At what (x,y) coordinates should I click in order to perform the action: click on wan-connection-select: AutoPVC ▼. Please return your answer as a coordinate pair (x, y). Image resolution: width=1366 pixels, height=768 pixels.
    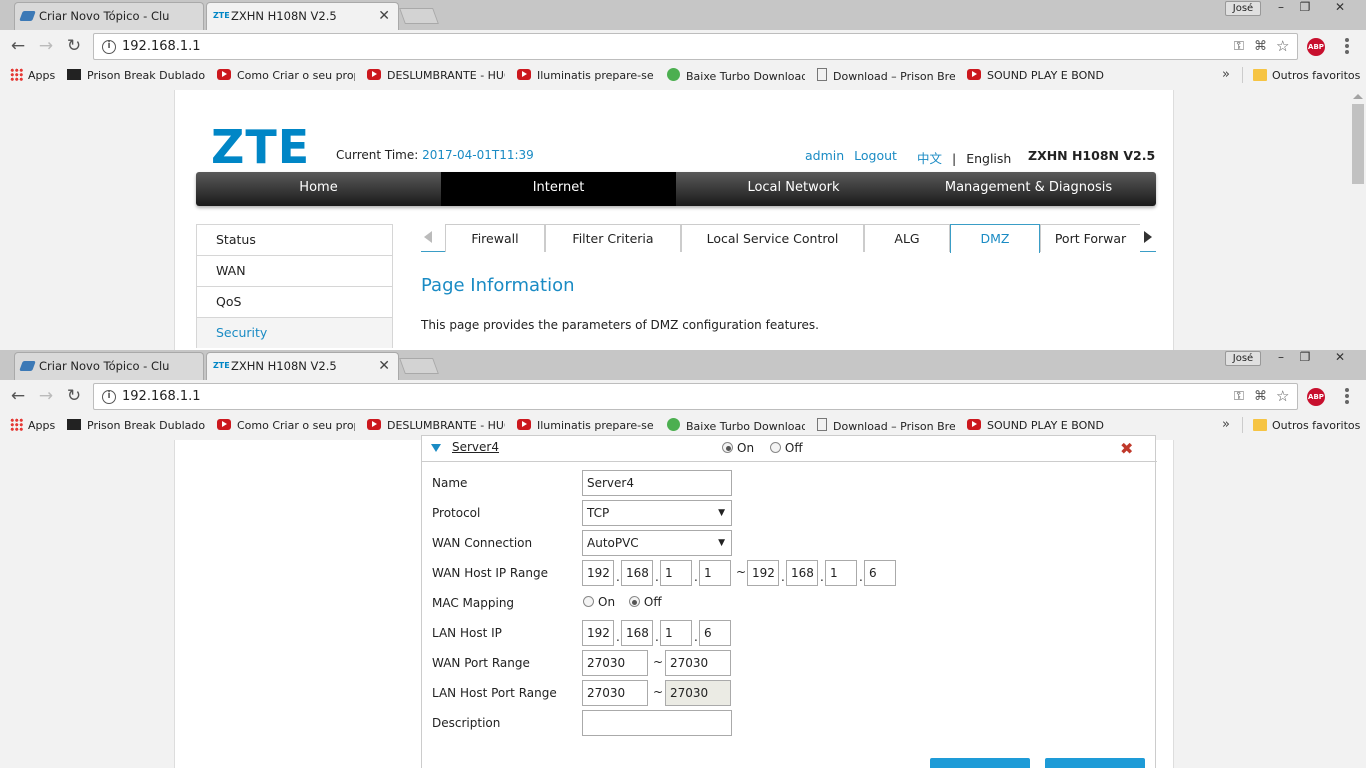
    Looking at the image, I should click on (657, 543).